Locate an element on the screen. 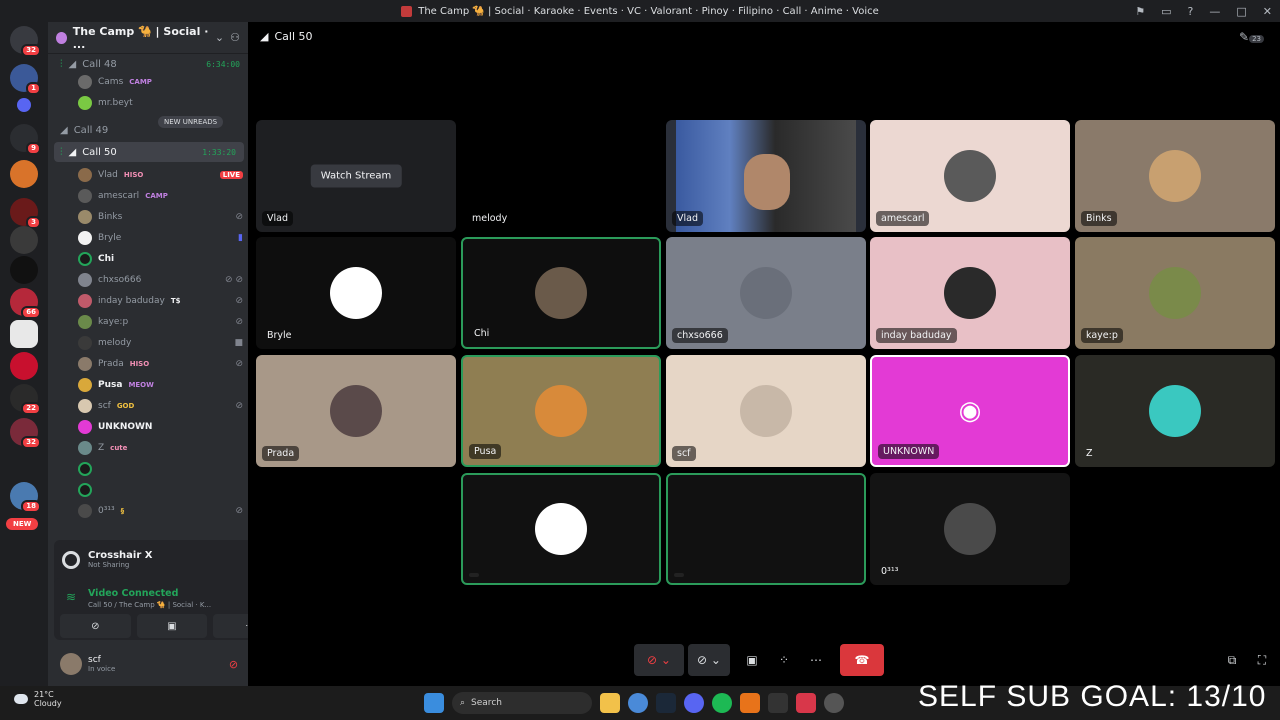 This screenshot has height=720, width=1280. fullscreen-button: ⛶ is located at coordinates (1262, 660).